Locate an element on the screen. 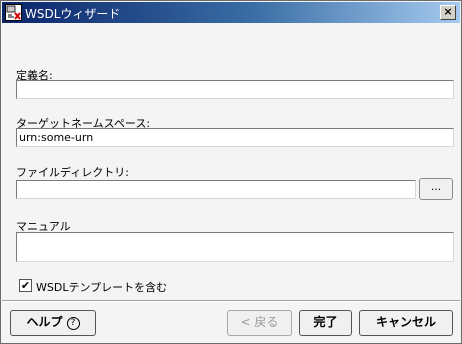 Image resolution: width=462 pixels, height=344 pixels. finish-button: 完了 is located at coordinates (325, 323).